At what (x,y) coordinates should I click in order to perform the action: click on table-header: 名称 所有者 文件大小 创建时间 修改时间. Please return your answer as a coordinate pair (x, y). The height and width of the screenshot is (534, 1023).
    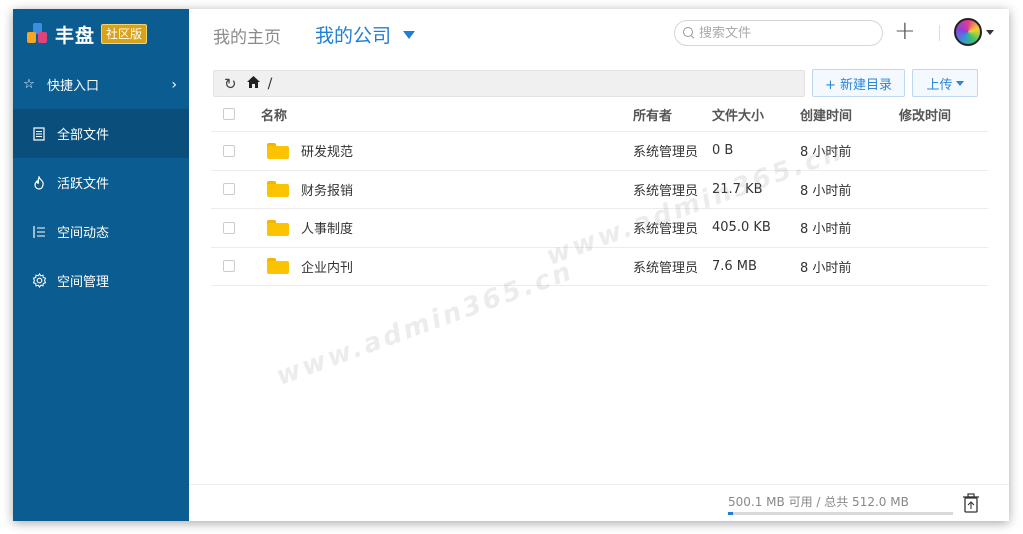
    Looking at the image, I should click on (599, 114).